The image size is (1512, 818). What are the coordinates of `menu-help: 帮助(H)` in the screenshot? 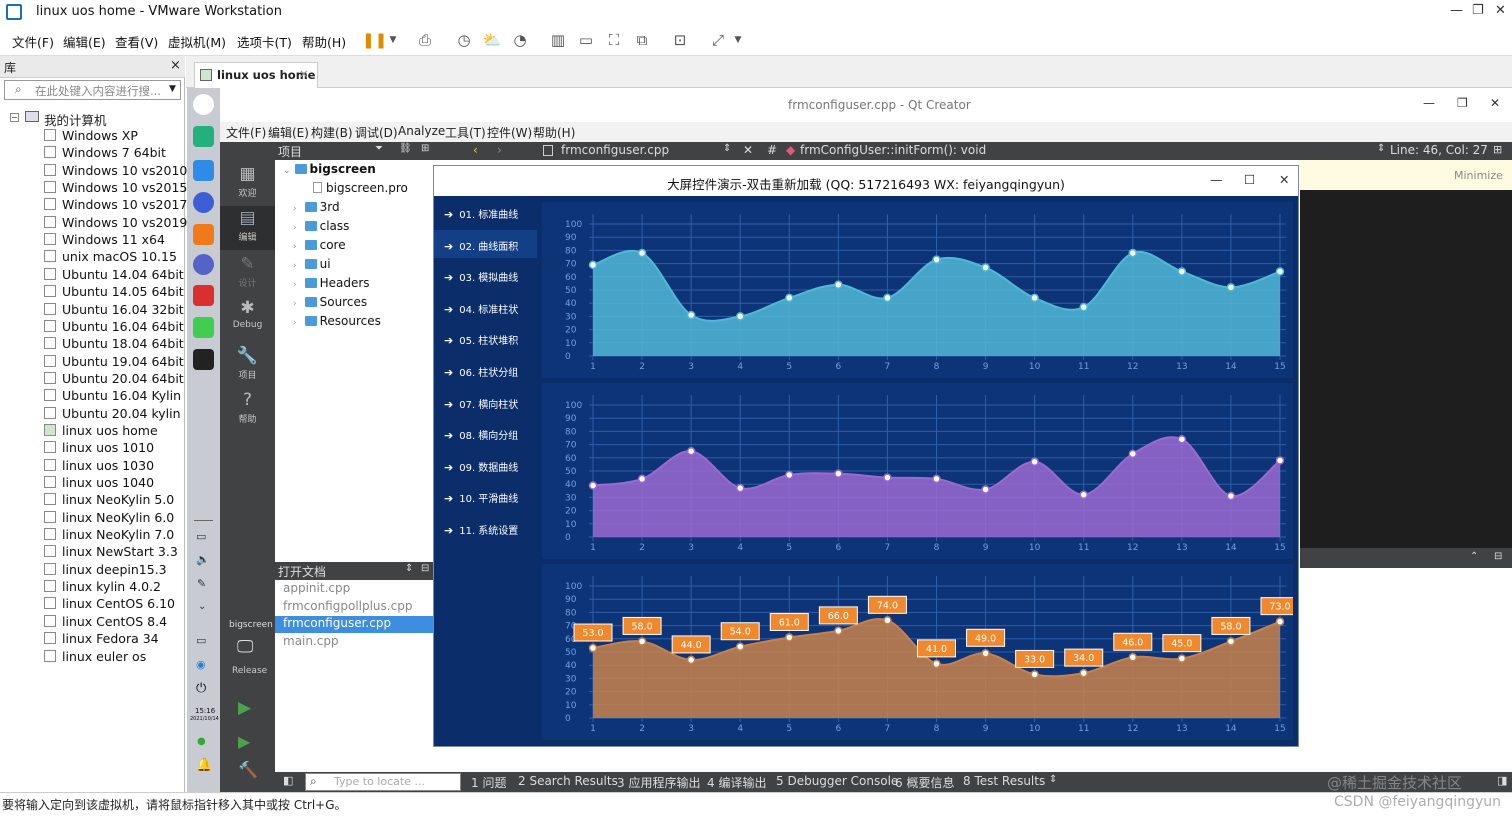 It's located at (324, 41).